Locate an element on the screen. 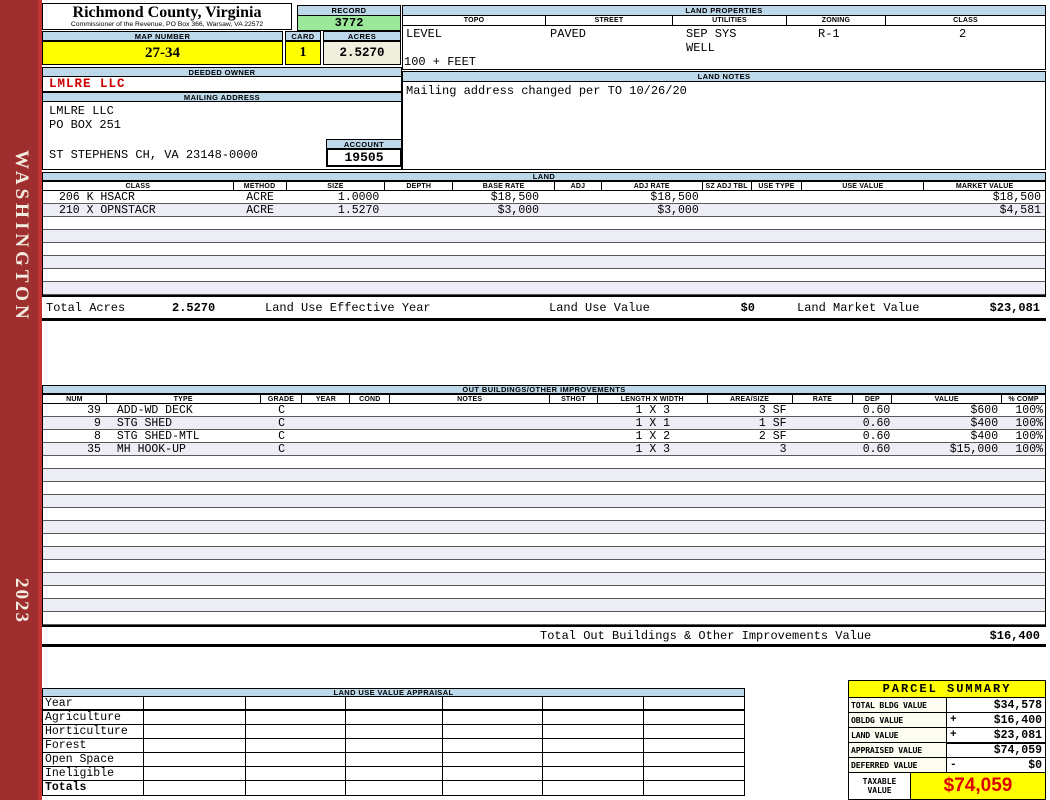 The width and height of the screenshot is (1050, 800). lua-row-year: Year is located at coordinates (393, 704).